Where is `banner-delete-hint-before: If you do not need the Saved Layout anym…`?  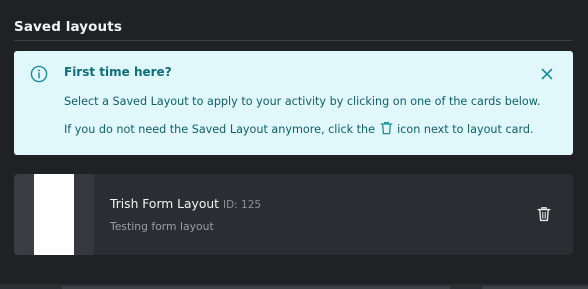 banner-delete-hint-before: If you do not need the Saved Layout anym… is located at coordinates (219, 129).